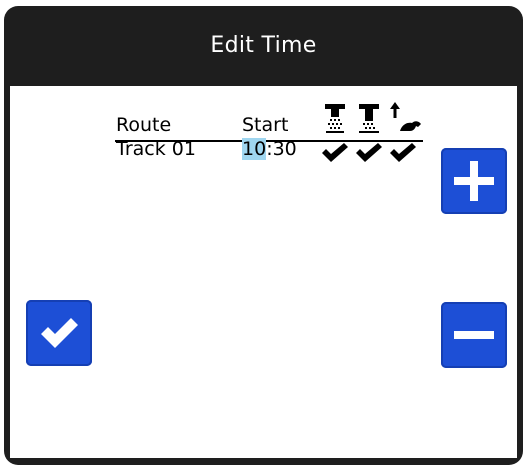 The height and width of the screenshot is (469, 527). I want to click on minus-icon, so click(474, 335).